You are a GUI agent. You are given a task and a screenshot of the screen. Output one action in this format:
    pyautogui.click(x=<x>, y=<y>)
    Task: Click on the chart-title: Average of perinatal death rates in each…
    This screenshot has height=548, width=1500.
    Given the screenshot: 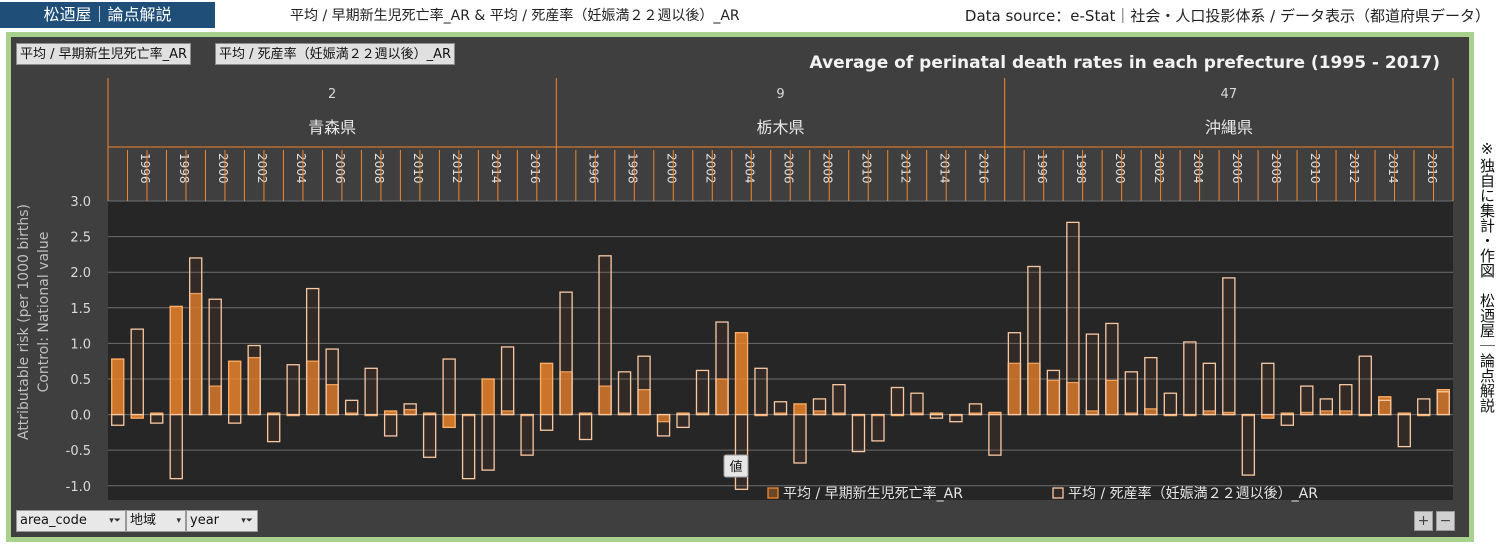 What is the action you would take?
    pyautogui.click(x=1125, y=63)
    